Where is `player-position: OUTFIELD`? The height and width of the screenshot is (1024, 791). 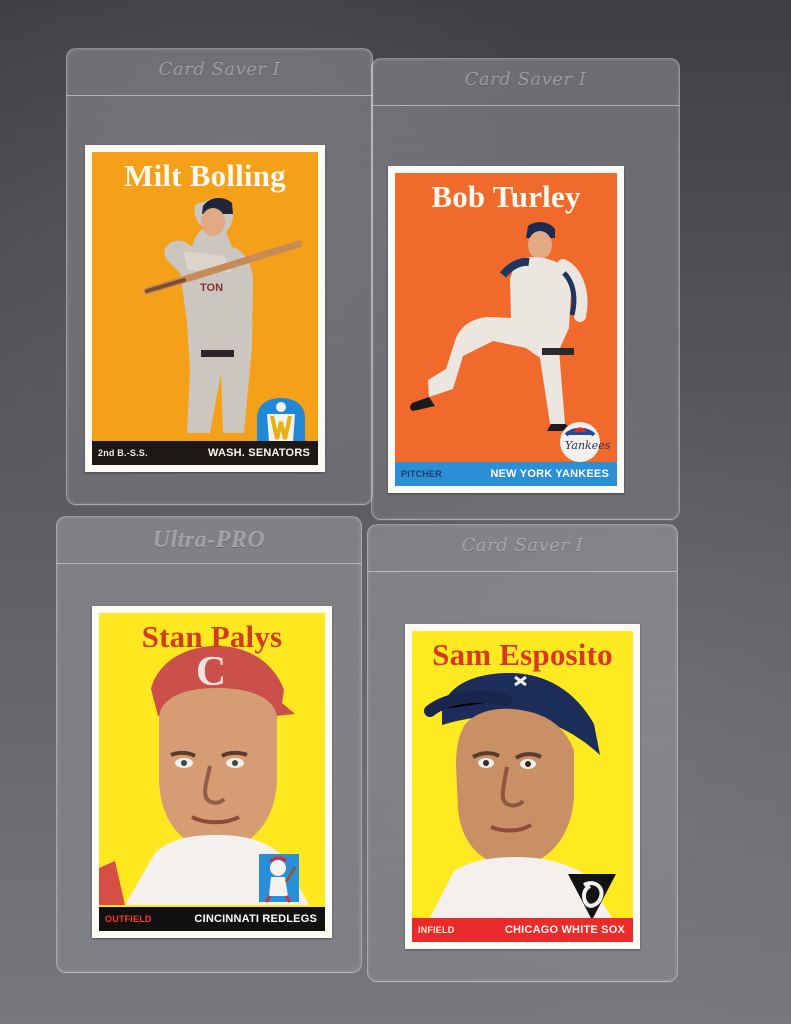
player-position: OUTFIELD is located at coordinates (128, 919).